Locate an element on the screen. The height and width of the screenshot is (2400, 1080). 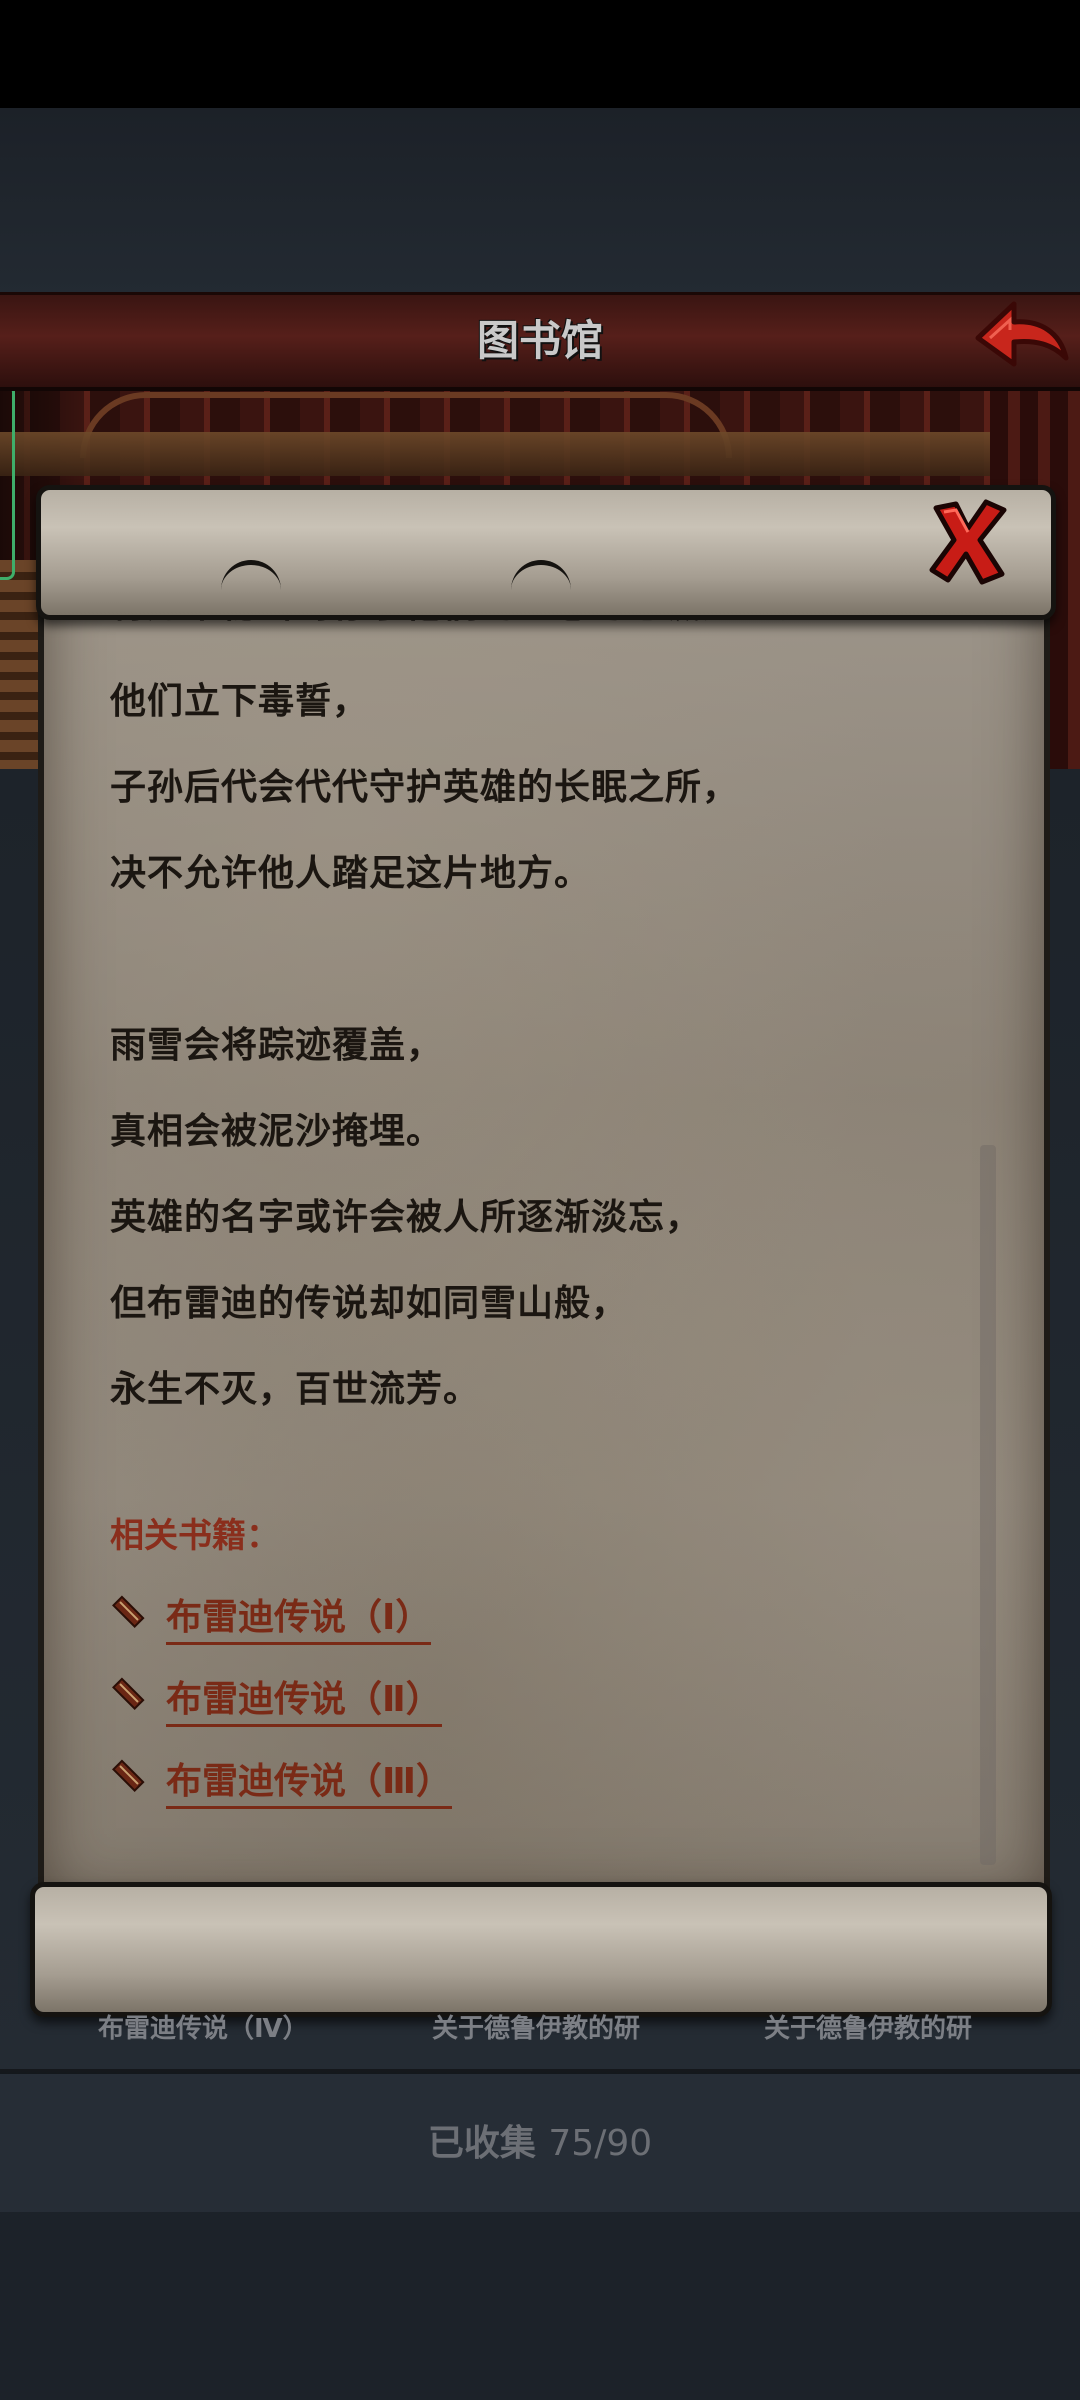
bottom-area is located at coordinates (540, 2306).